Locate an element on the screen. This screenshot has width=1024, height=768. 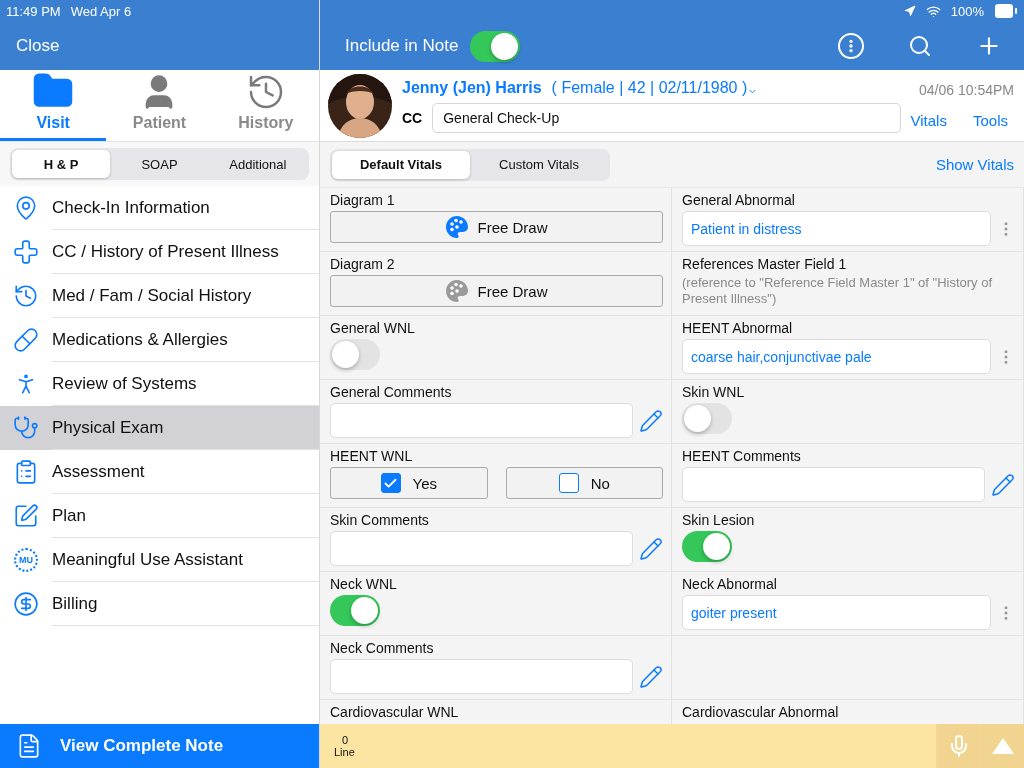
sidebar-item: CC / History of Present Illness is located at coordinates (159, 252).